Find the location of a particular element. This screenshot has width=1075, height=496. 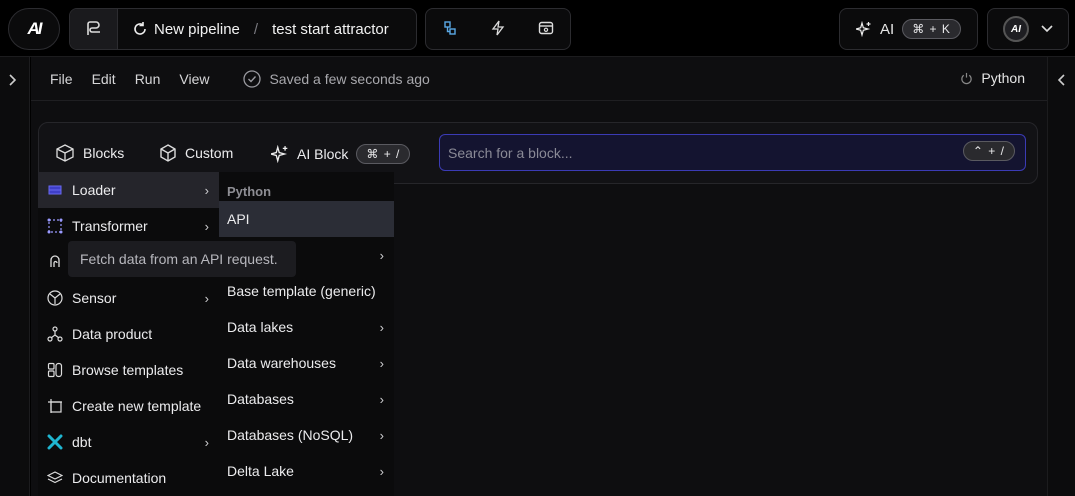

submenu-item-label: Delta Lake is located at coordinates (260, 471).